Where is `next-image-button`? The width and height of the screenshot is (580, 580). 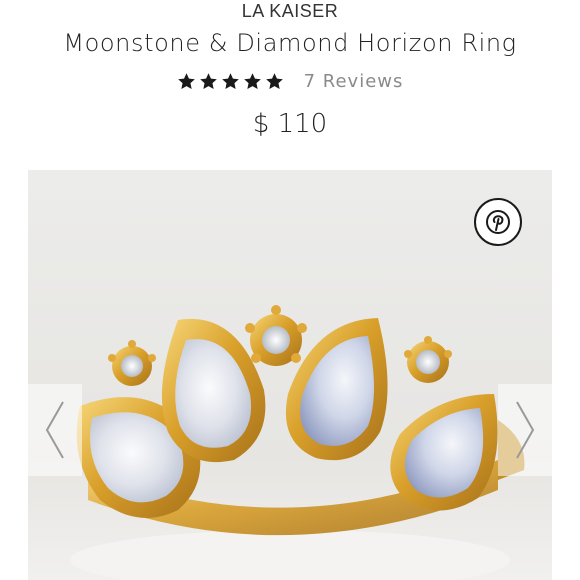 next-image-button is located at coordinates (525, 430).